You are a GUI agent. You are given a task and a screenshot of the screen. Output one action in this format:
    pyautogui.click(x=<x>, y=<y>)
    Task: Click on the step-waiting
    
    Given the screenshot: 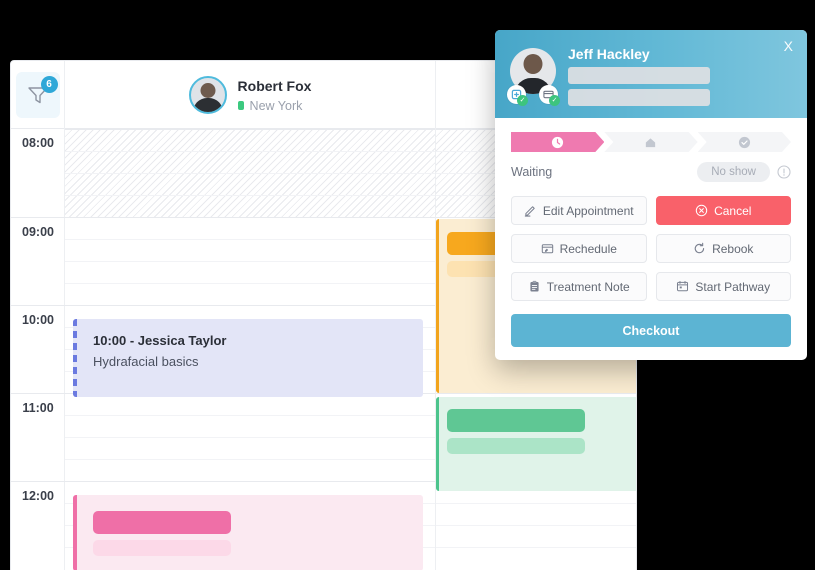 What is the action you would take?
    pyautogui.click(x=557, y=142)
    